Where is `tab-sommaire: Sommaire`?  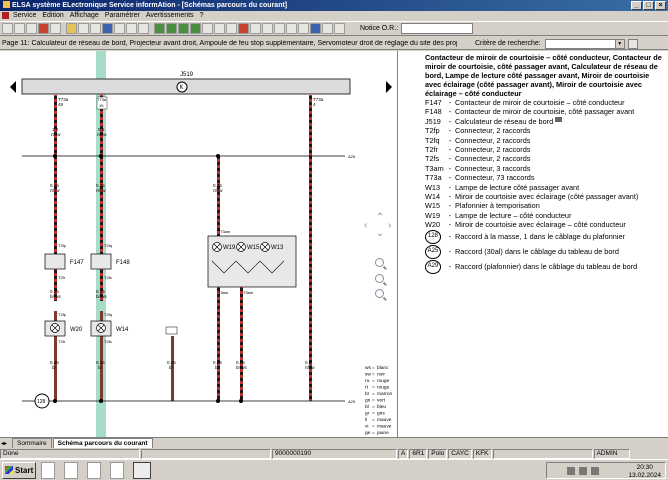 tab-sommaire: Sommaire is located at coordinates (32, 443).